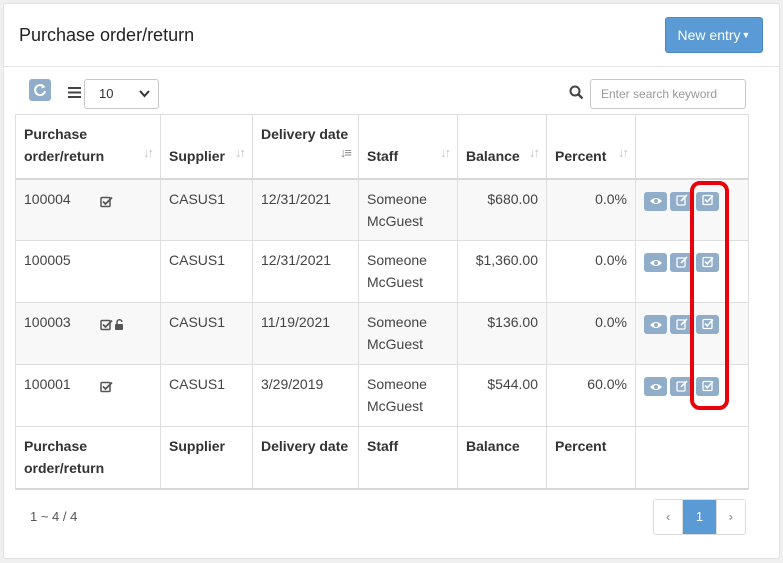 The height and width of the screenshot is (563, 783). I want to click on refresh-button, so click(40, 90).